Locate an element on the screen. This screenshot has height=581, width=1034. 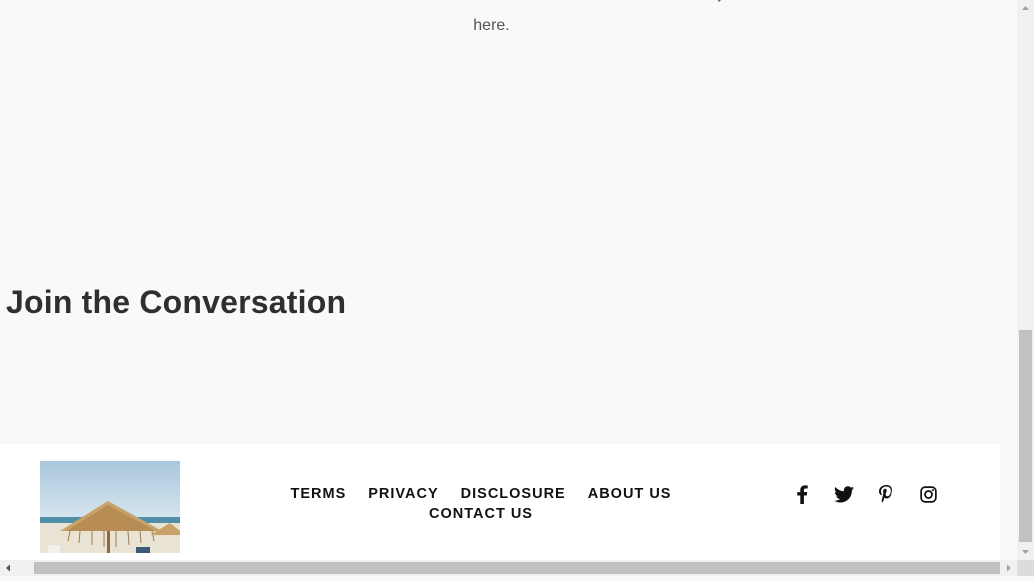
twitter-link is located at coordinates (844, 494).